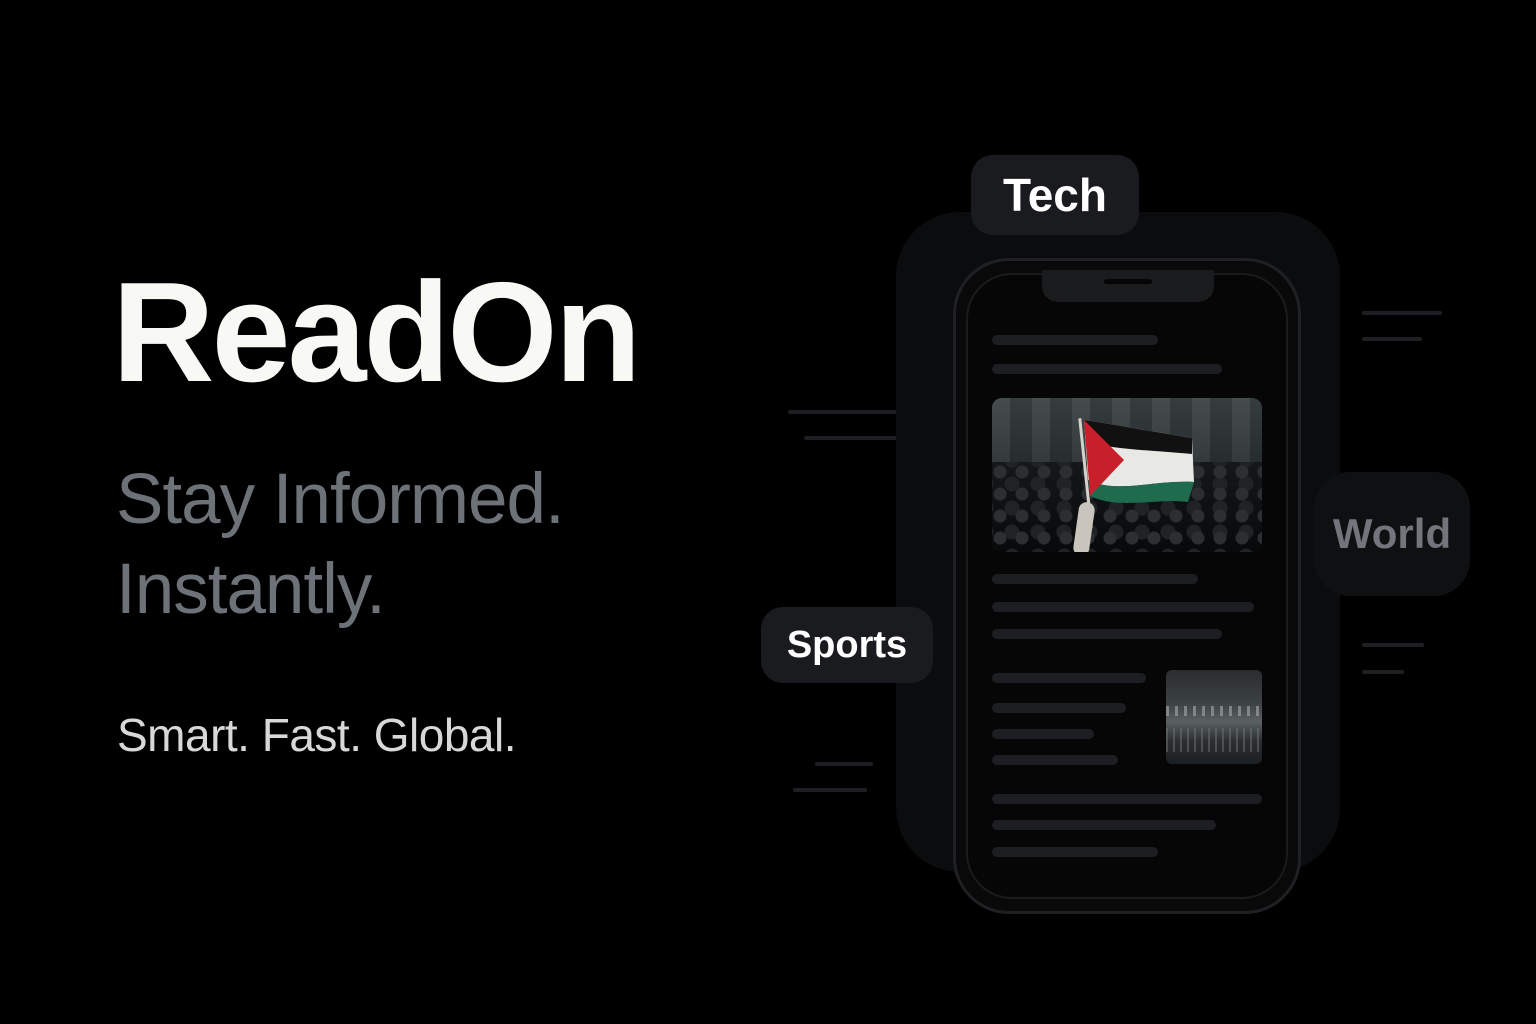 The height and width of the screenshot is (1024, 1536). I want to click on phone-notch, so click(1128, 286).